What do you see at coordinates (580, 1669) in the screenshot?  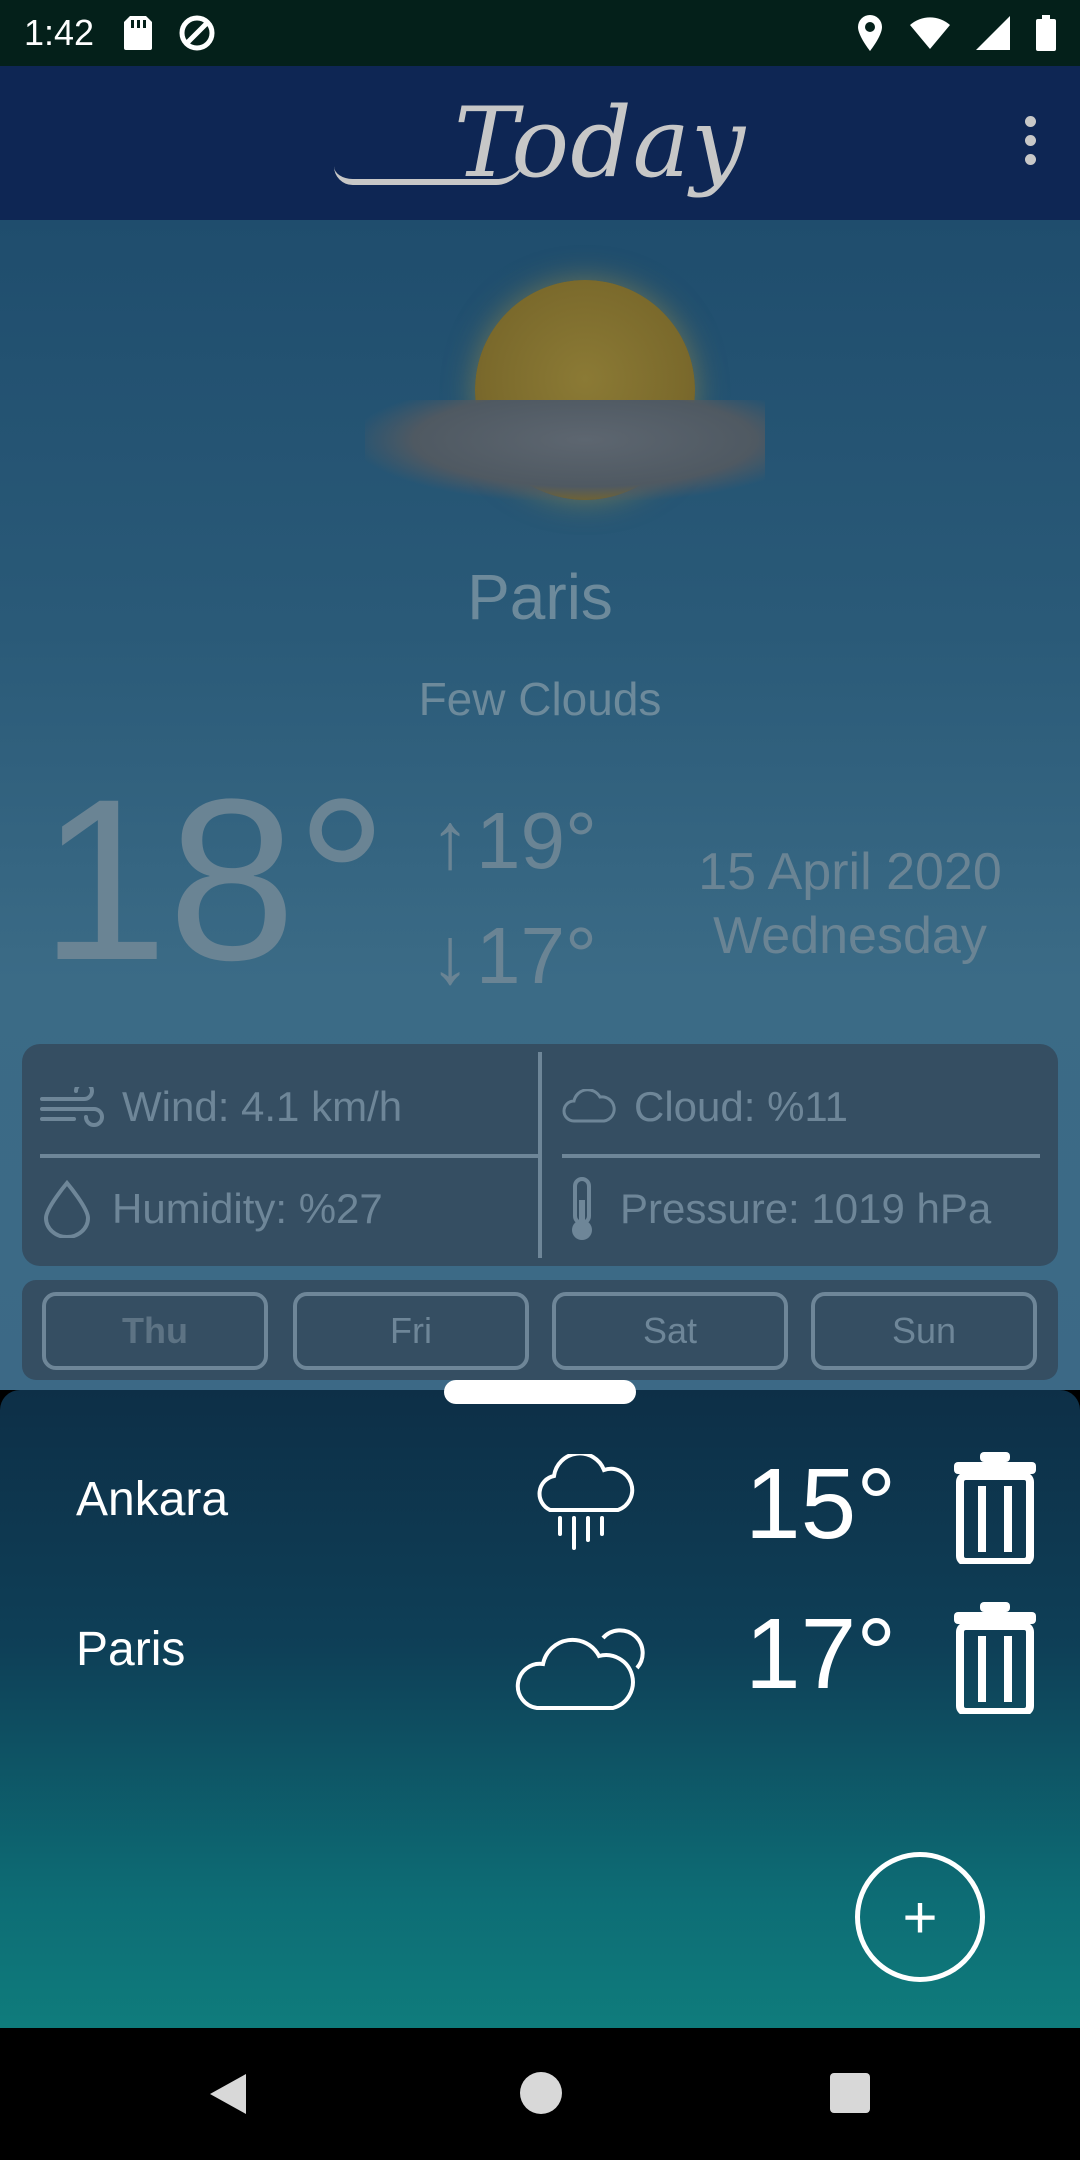 I see `cloudy-sun-icon` at bounding box center [580, 1669].